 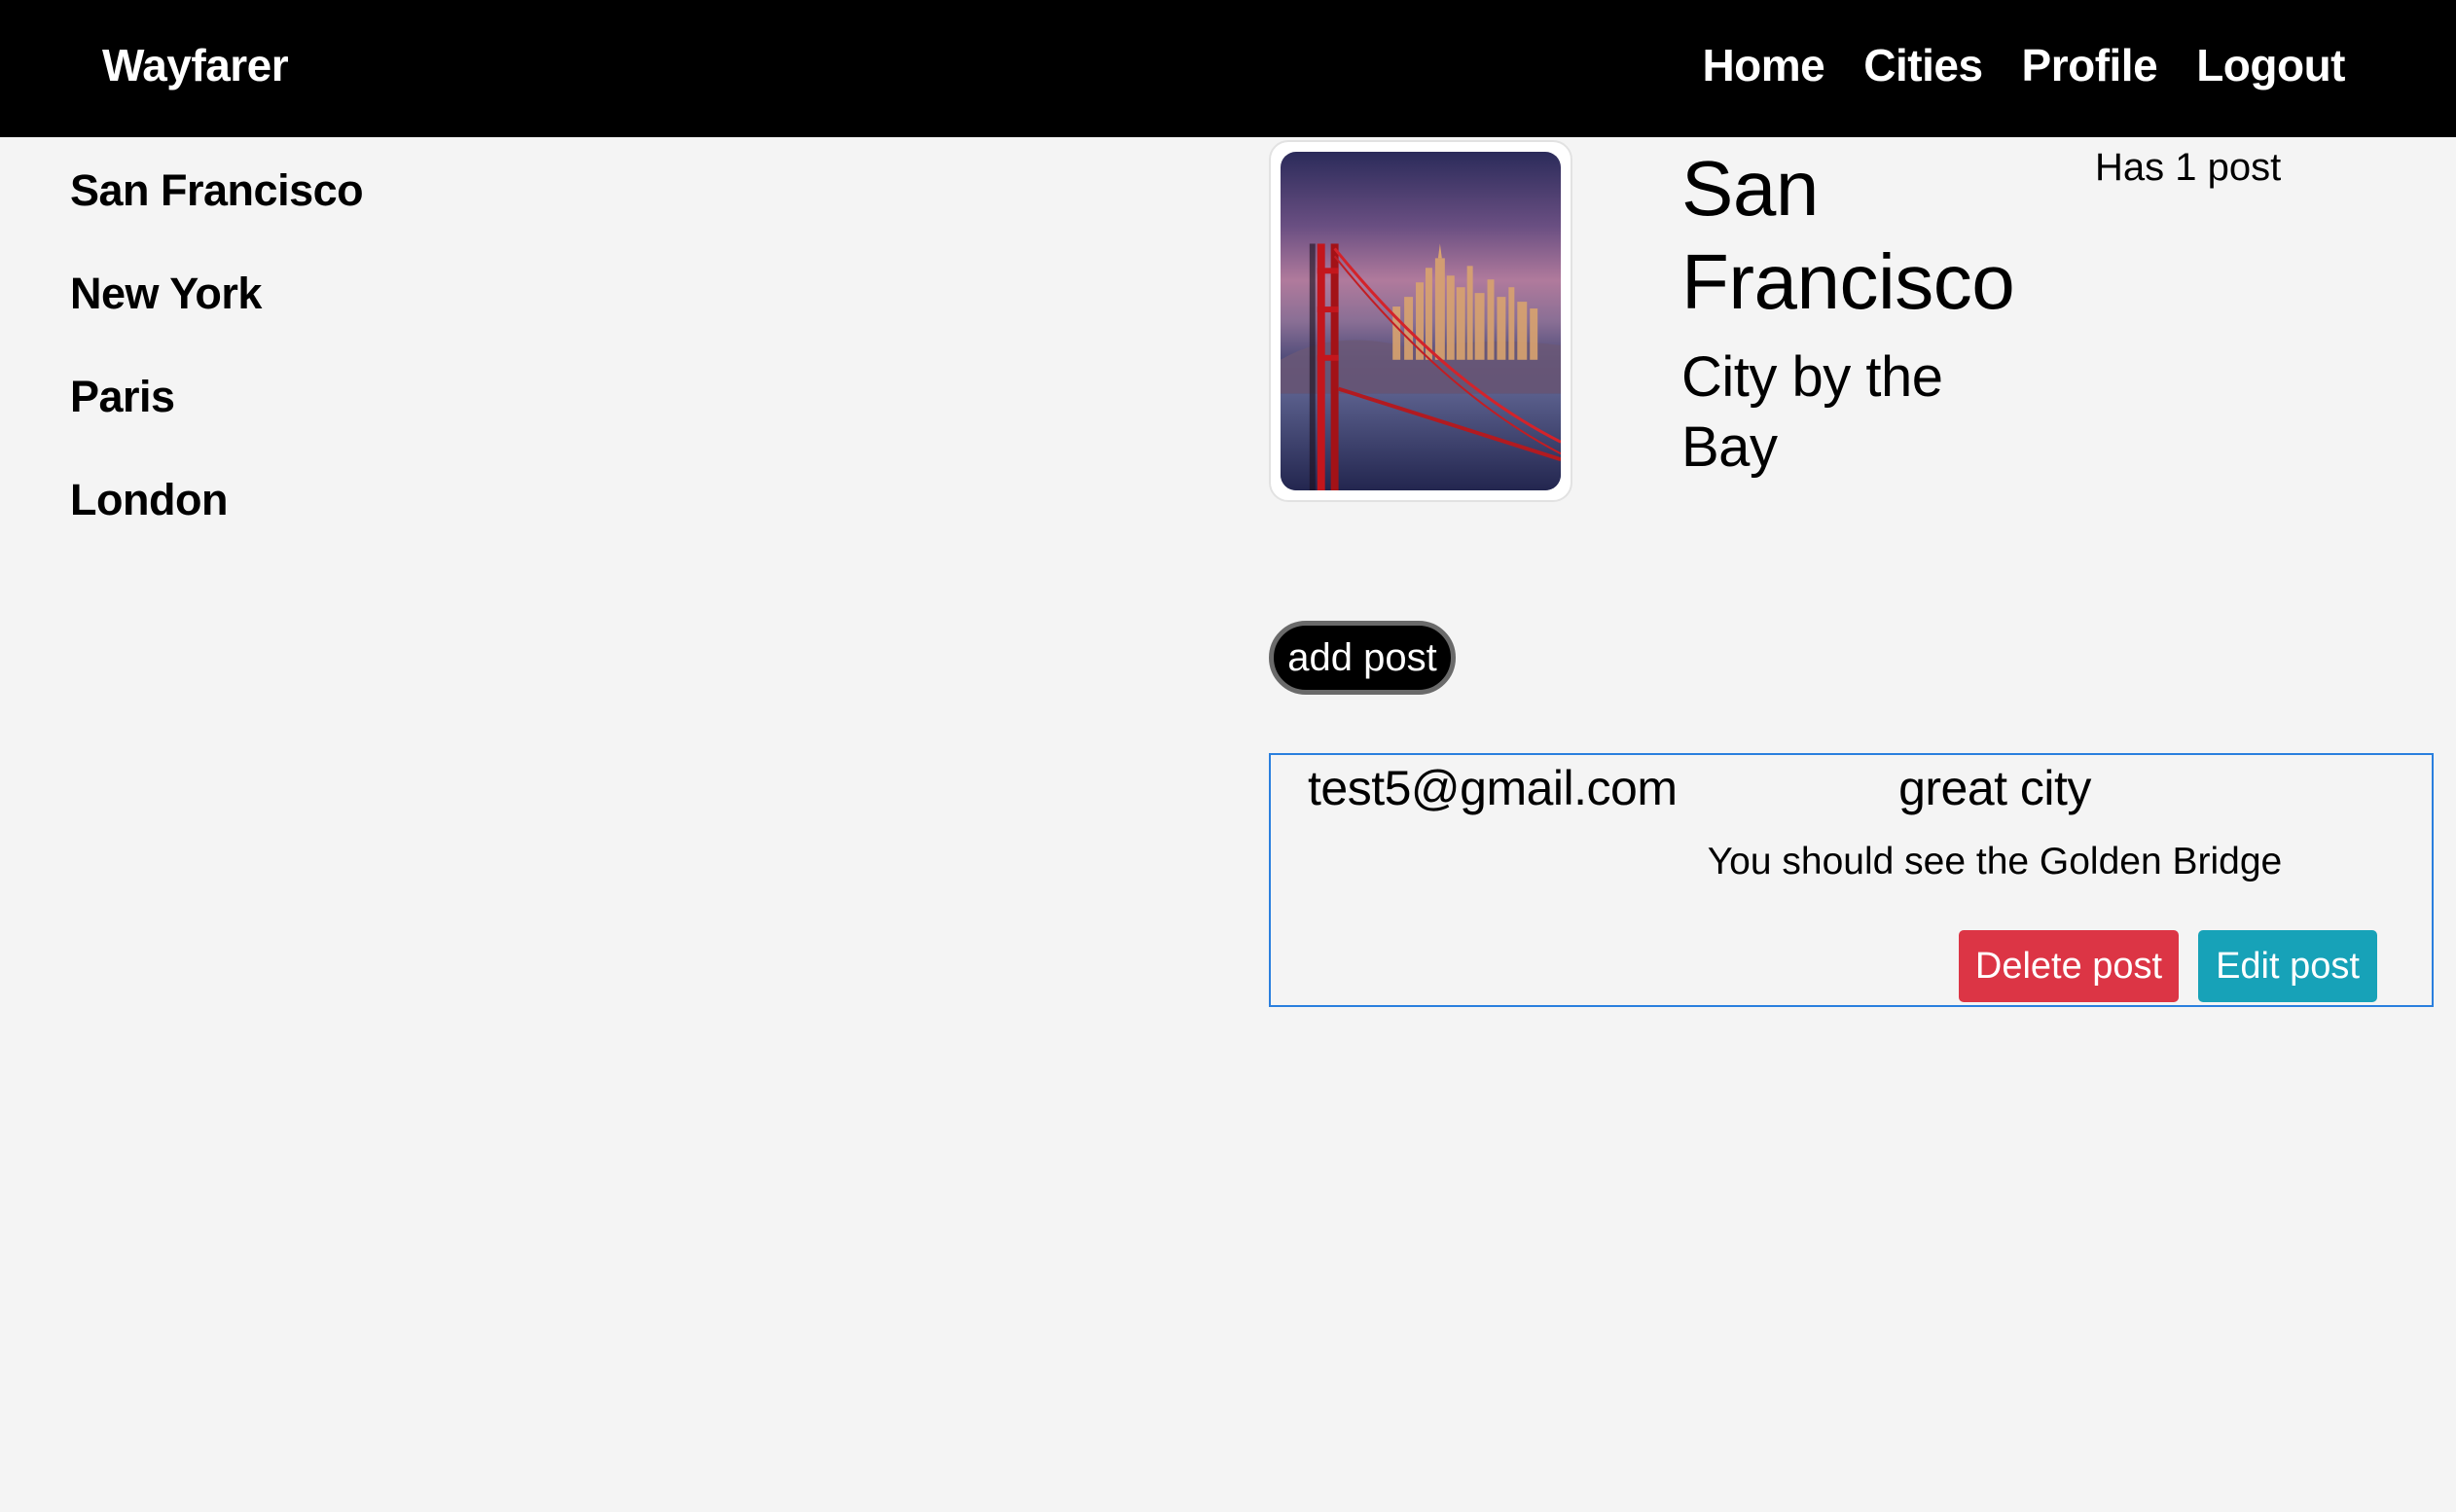 I want to click on city-list: San Francisco New York Paris London, so click(x=217, y=369).